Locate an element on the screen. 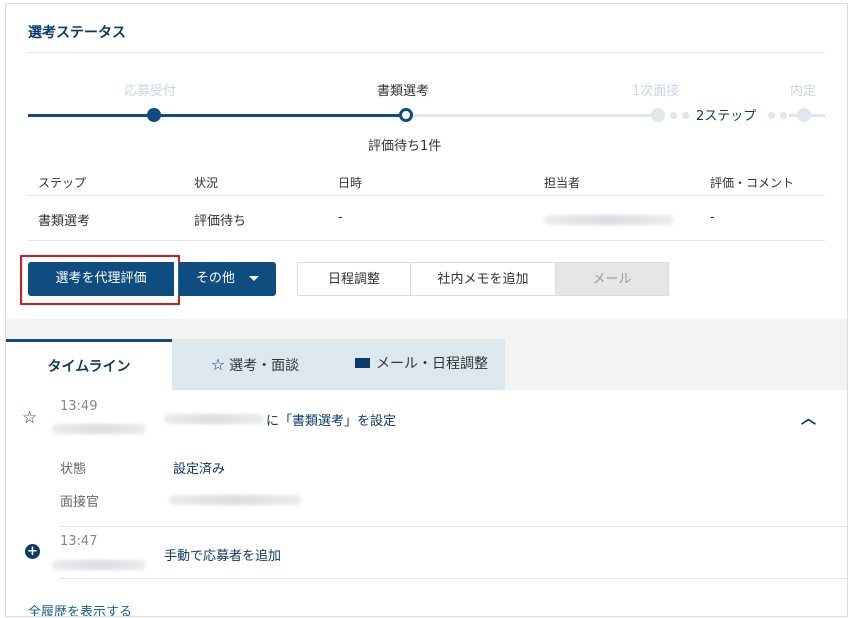  timeline-event-text: 手動で応募者を追加 is located at coordinates (223, 556).